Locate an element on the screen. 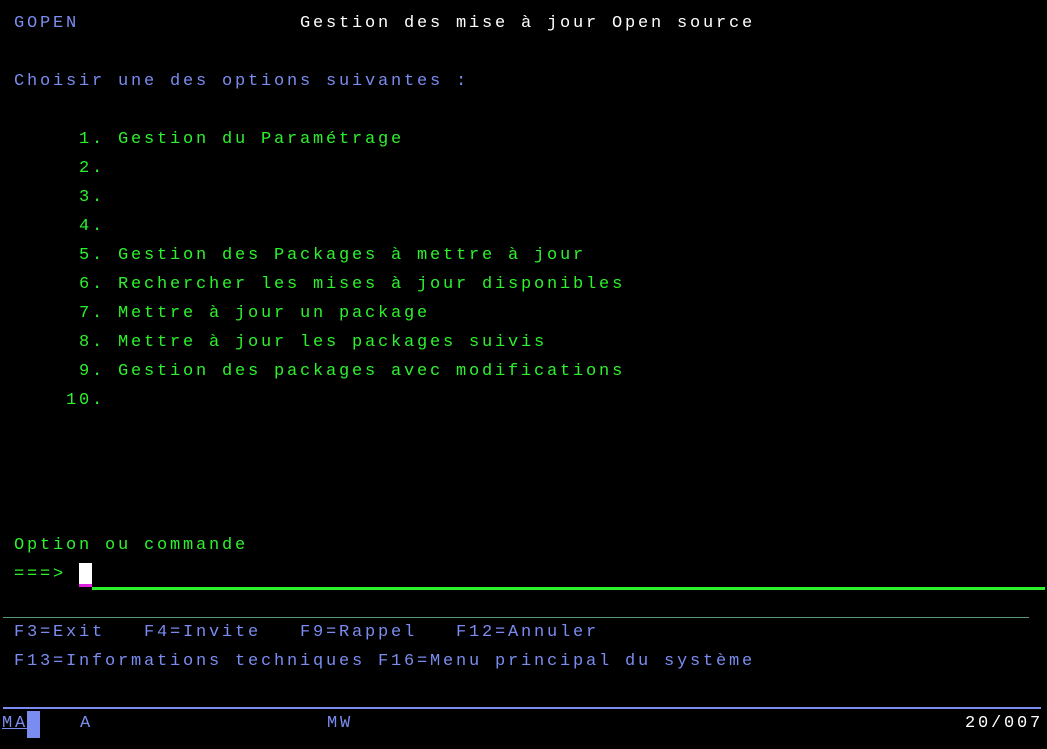 This screenshot has width=1047, height=749. option-label: Gestion des packages avec modifications is located at coordinates (372, 371).